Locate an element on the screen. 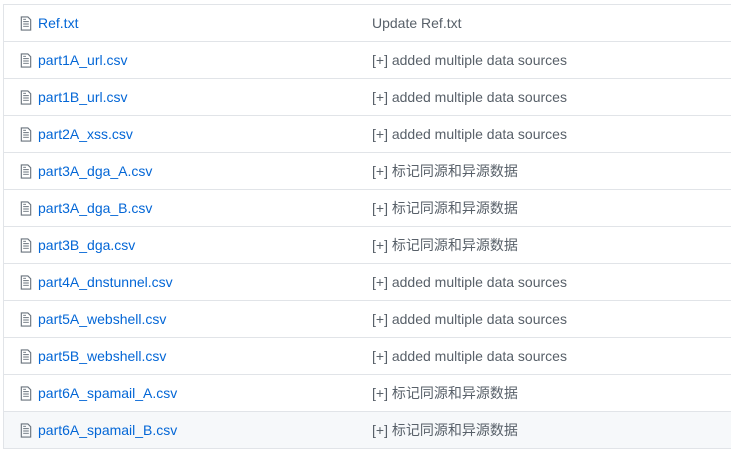 The image size is (731, 449). file-name-link: part2A_xss.csv is located at coordinates (85, 134).